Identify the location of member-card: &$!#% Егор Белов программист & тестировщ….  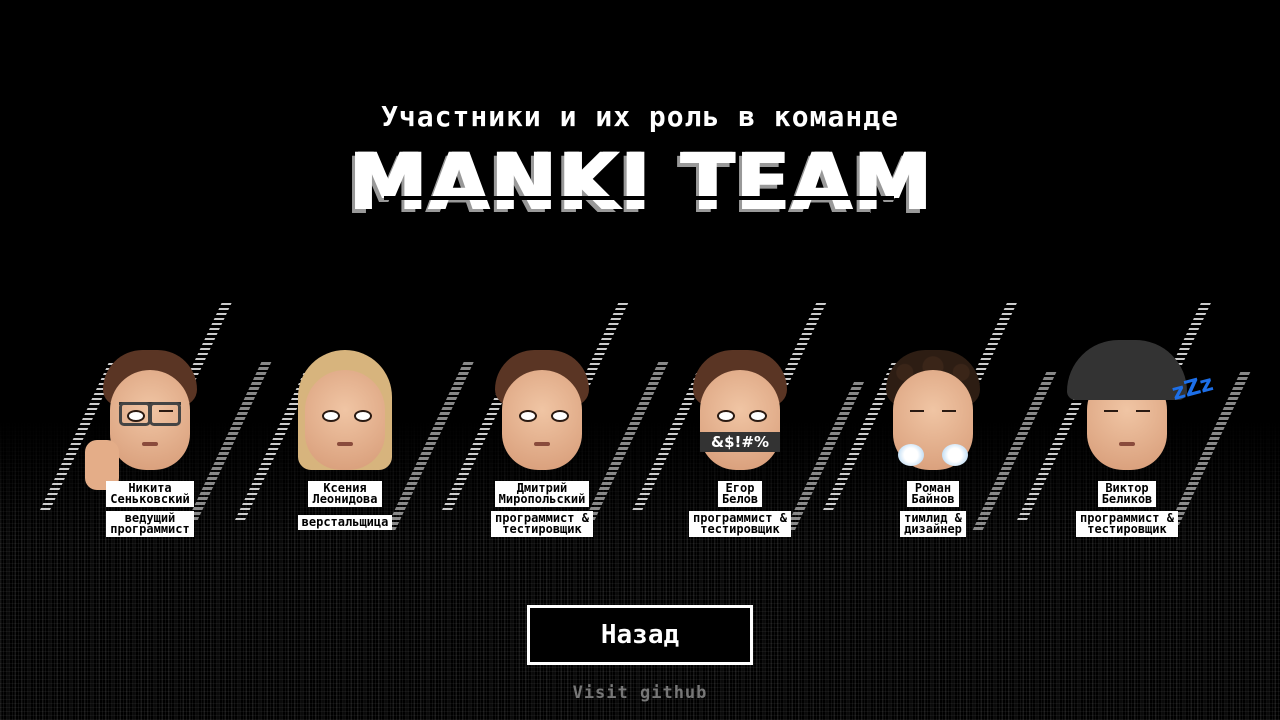
(748, 425).